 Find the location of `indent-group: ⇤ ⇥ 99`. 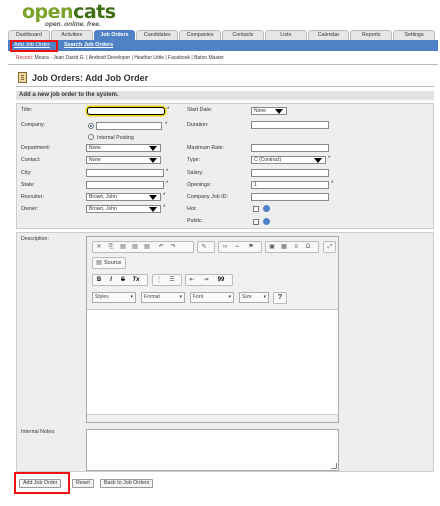

indent-group: ⇤ ⇥ 99 is located at coordinates (209, 280).